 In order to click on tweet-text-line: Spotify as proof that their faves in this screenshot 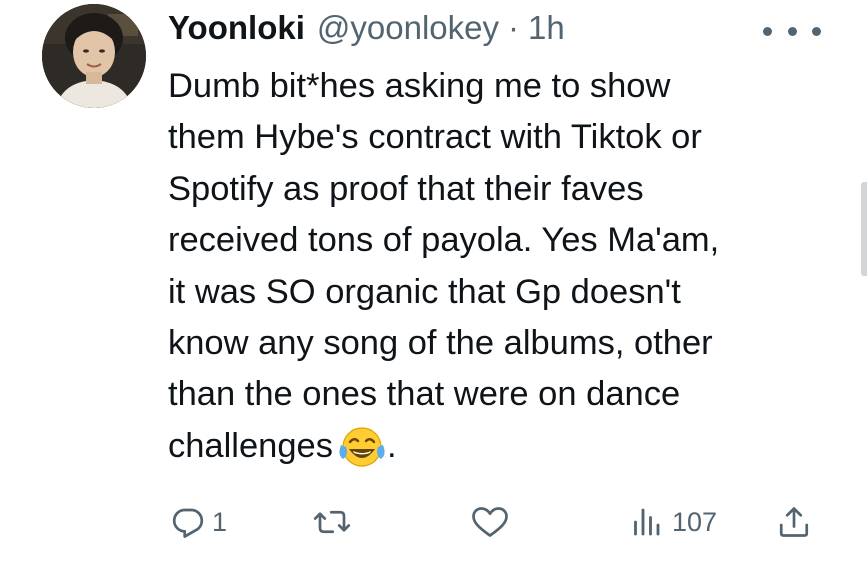, I will do `click(406, 188)`.